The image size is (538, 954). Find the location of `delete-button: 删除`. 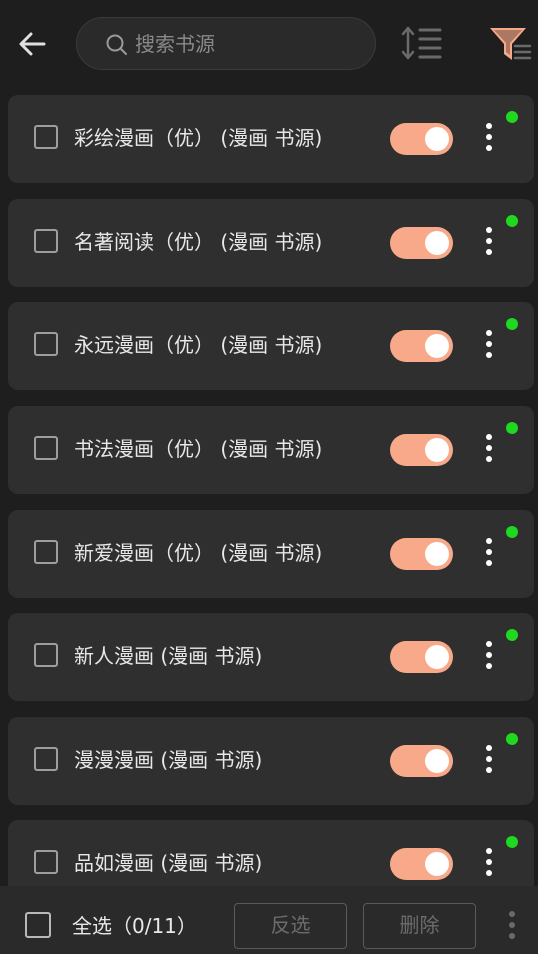

delete-button: 删除 is located at coordinates (419, 926).